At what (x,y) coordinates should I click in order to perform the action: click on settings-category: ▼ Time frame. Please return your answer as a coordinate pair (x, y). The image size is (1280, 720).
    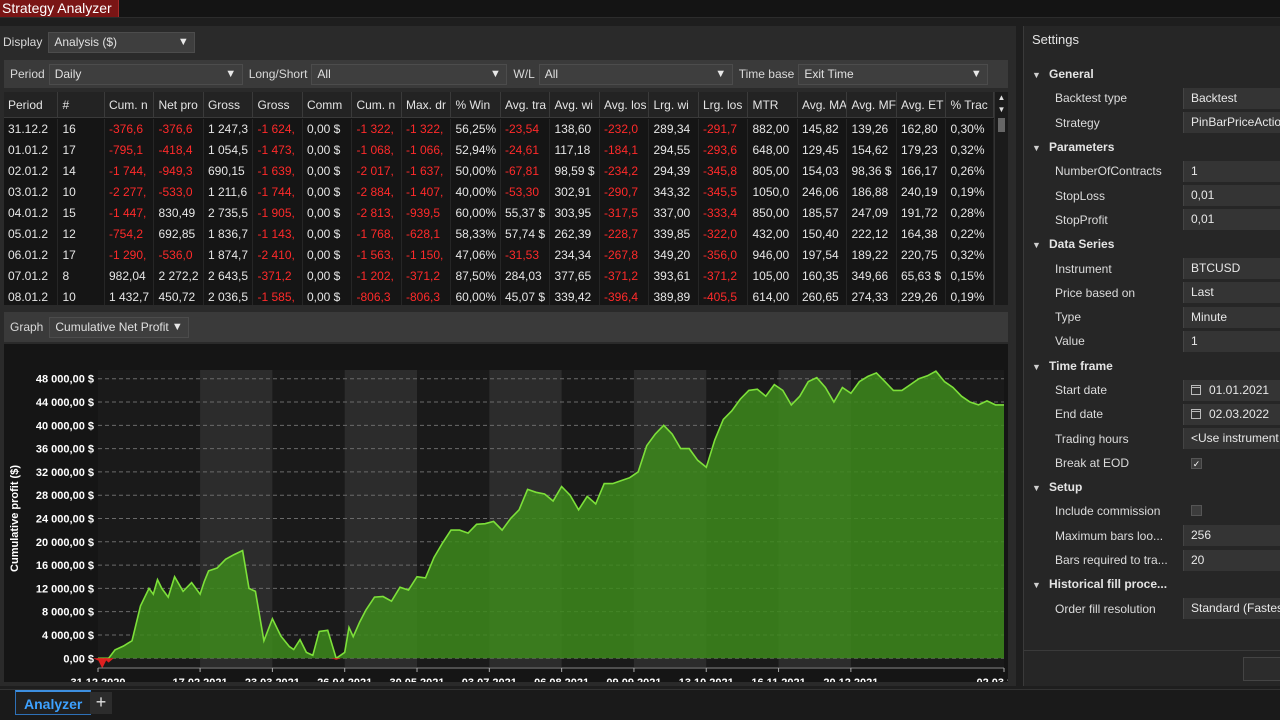
    Looking at the image, I should click on (1152, 366).